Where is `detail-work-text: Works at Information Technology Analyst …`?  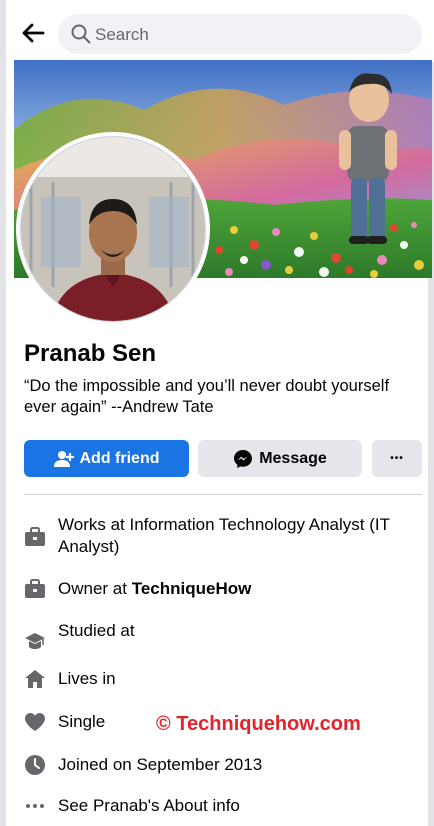 detail-work-text: Works at Information Technology Analyst … is located at coordinates (224, 535).